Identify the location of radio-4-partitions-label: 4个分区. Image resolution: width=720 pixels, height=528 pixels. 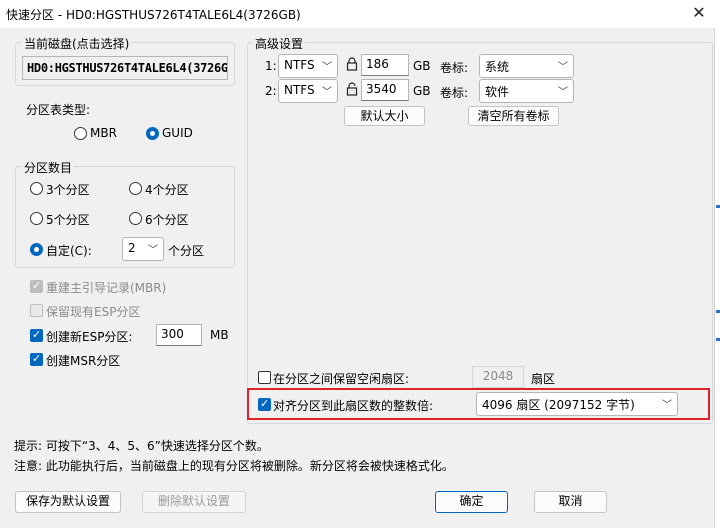
(167, 189).